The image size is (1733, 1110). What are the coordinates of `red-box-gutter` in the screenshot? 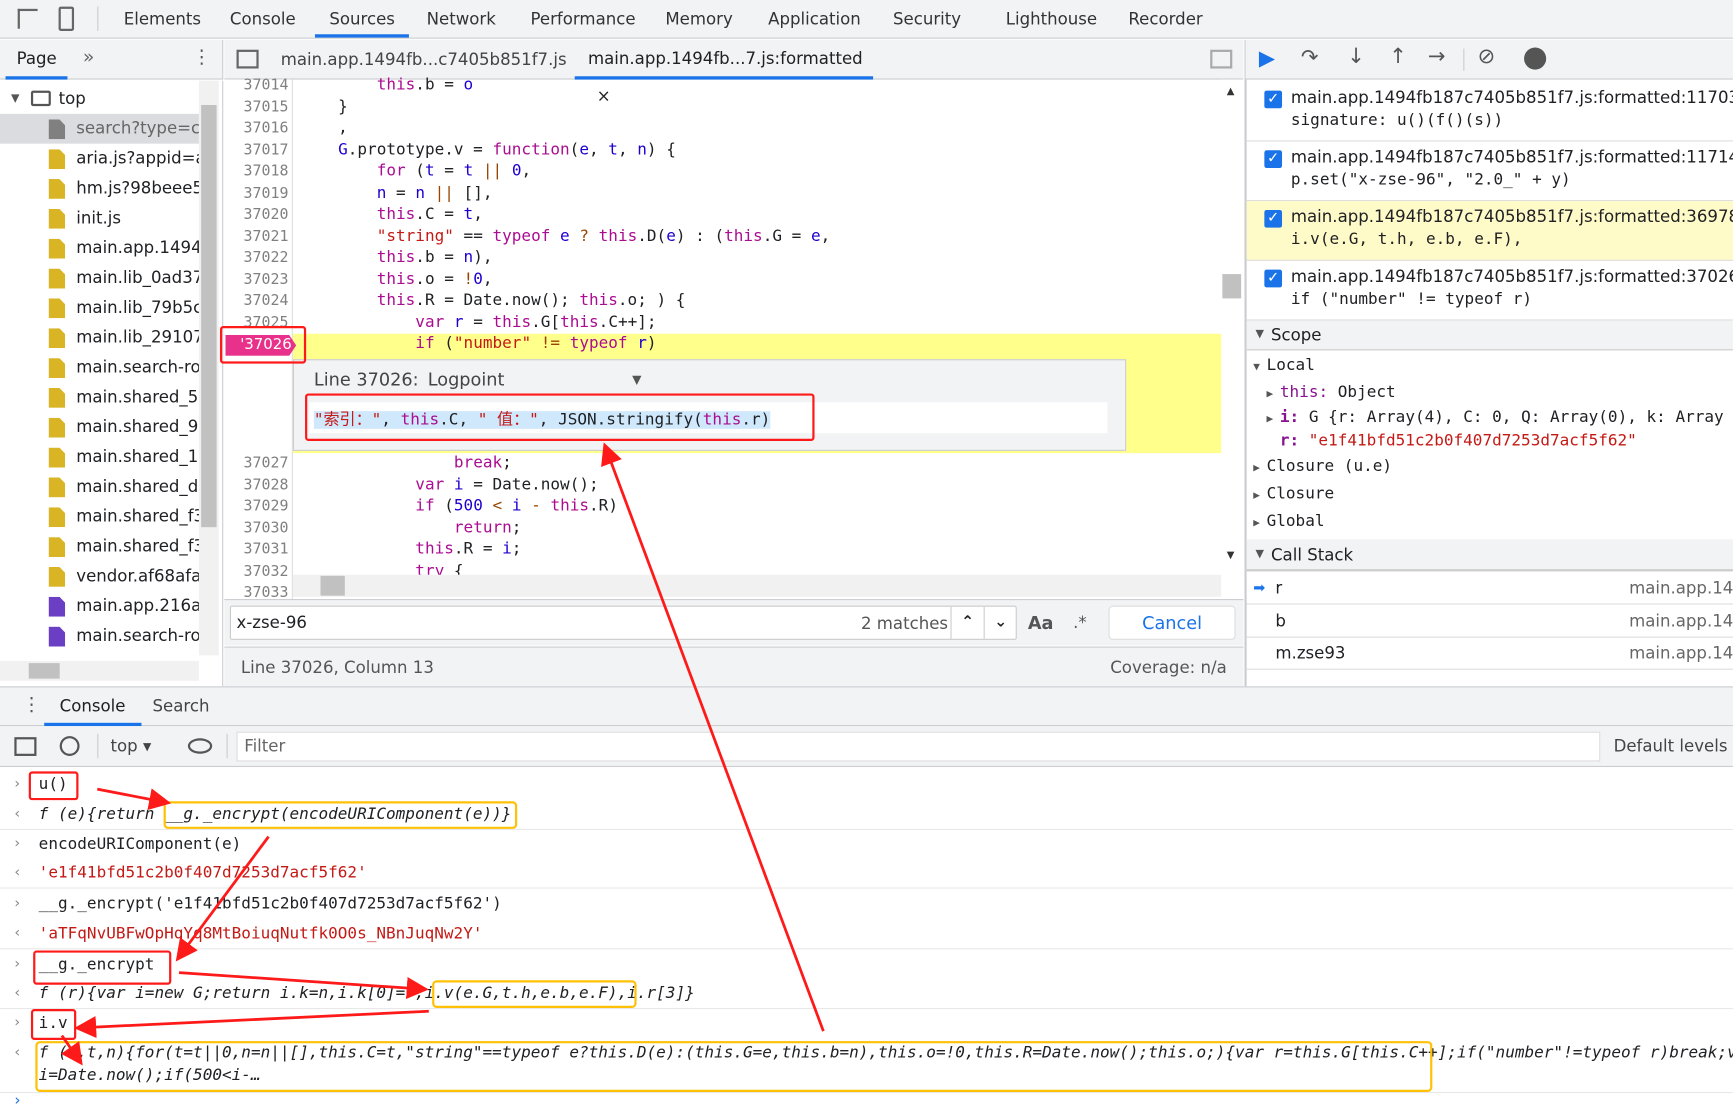 It's located at (263, 345).